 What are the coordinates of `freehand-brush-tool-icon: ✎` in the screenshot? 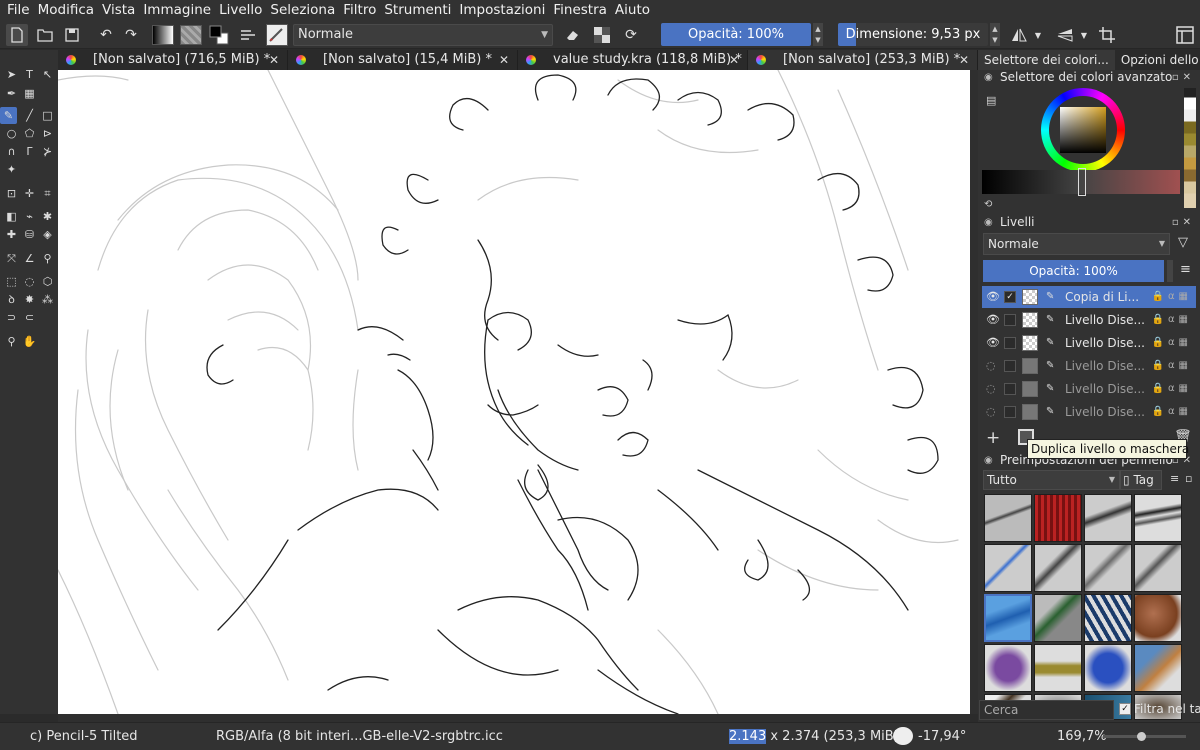 It's located at (8, 115).